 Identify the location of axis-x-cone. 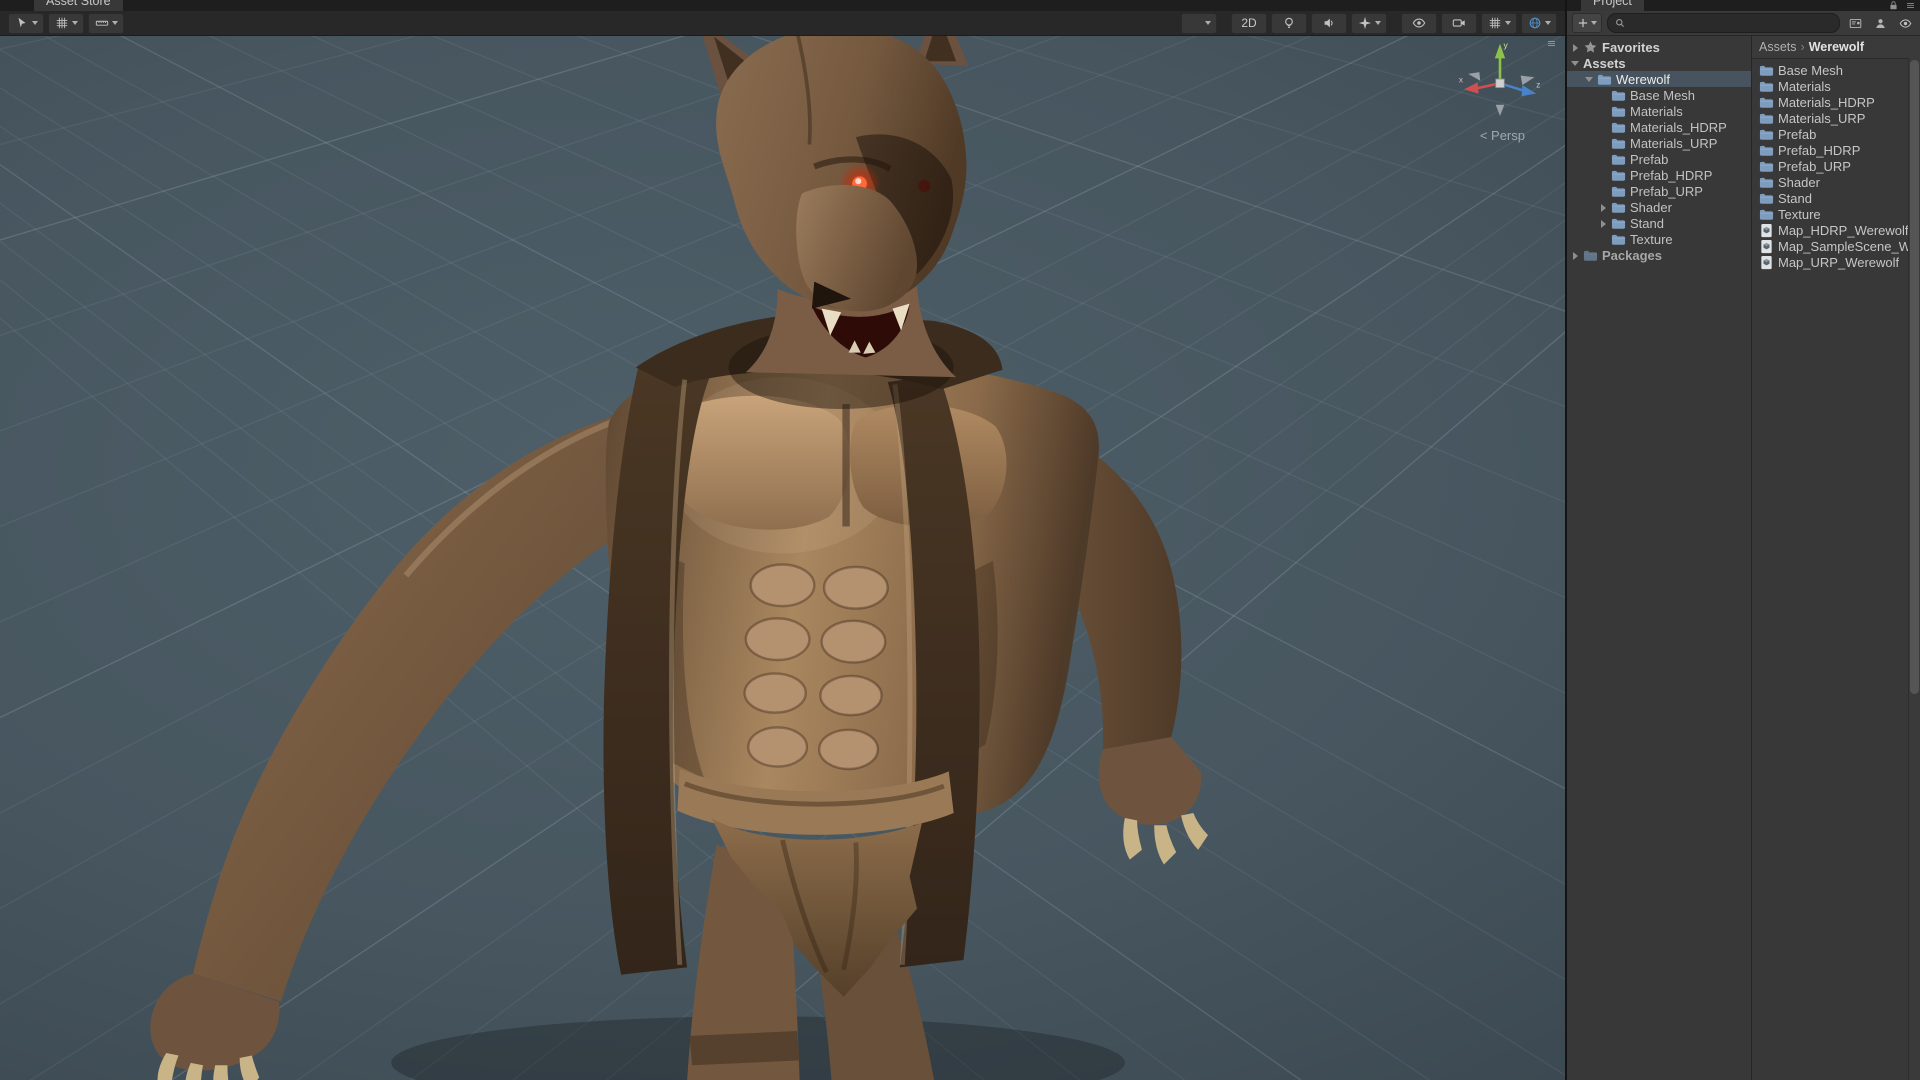
(1471, 88).